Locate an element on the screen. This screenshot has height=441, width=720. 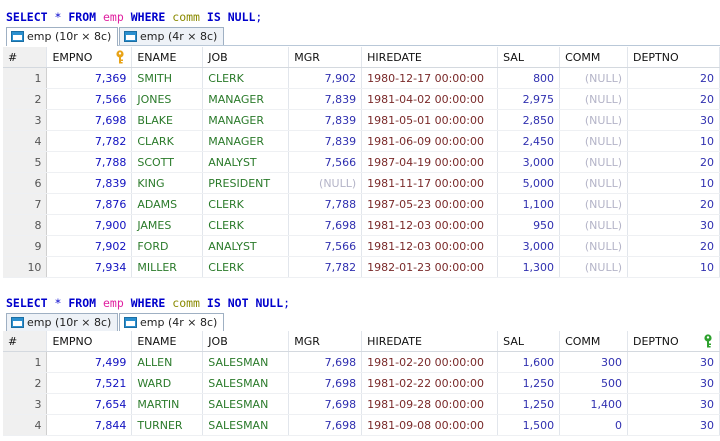
result-tab: emp (4r × 8c) is located at coordinates (172, 322).